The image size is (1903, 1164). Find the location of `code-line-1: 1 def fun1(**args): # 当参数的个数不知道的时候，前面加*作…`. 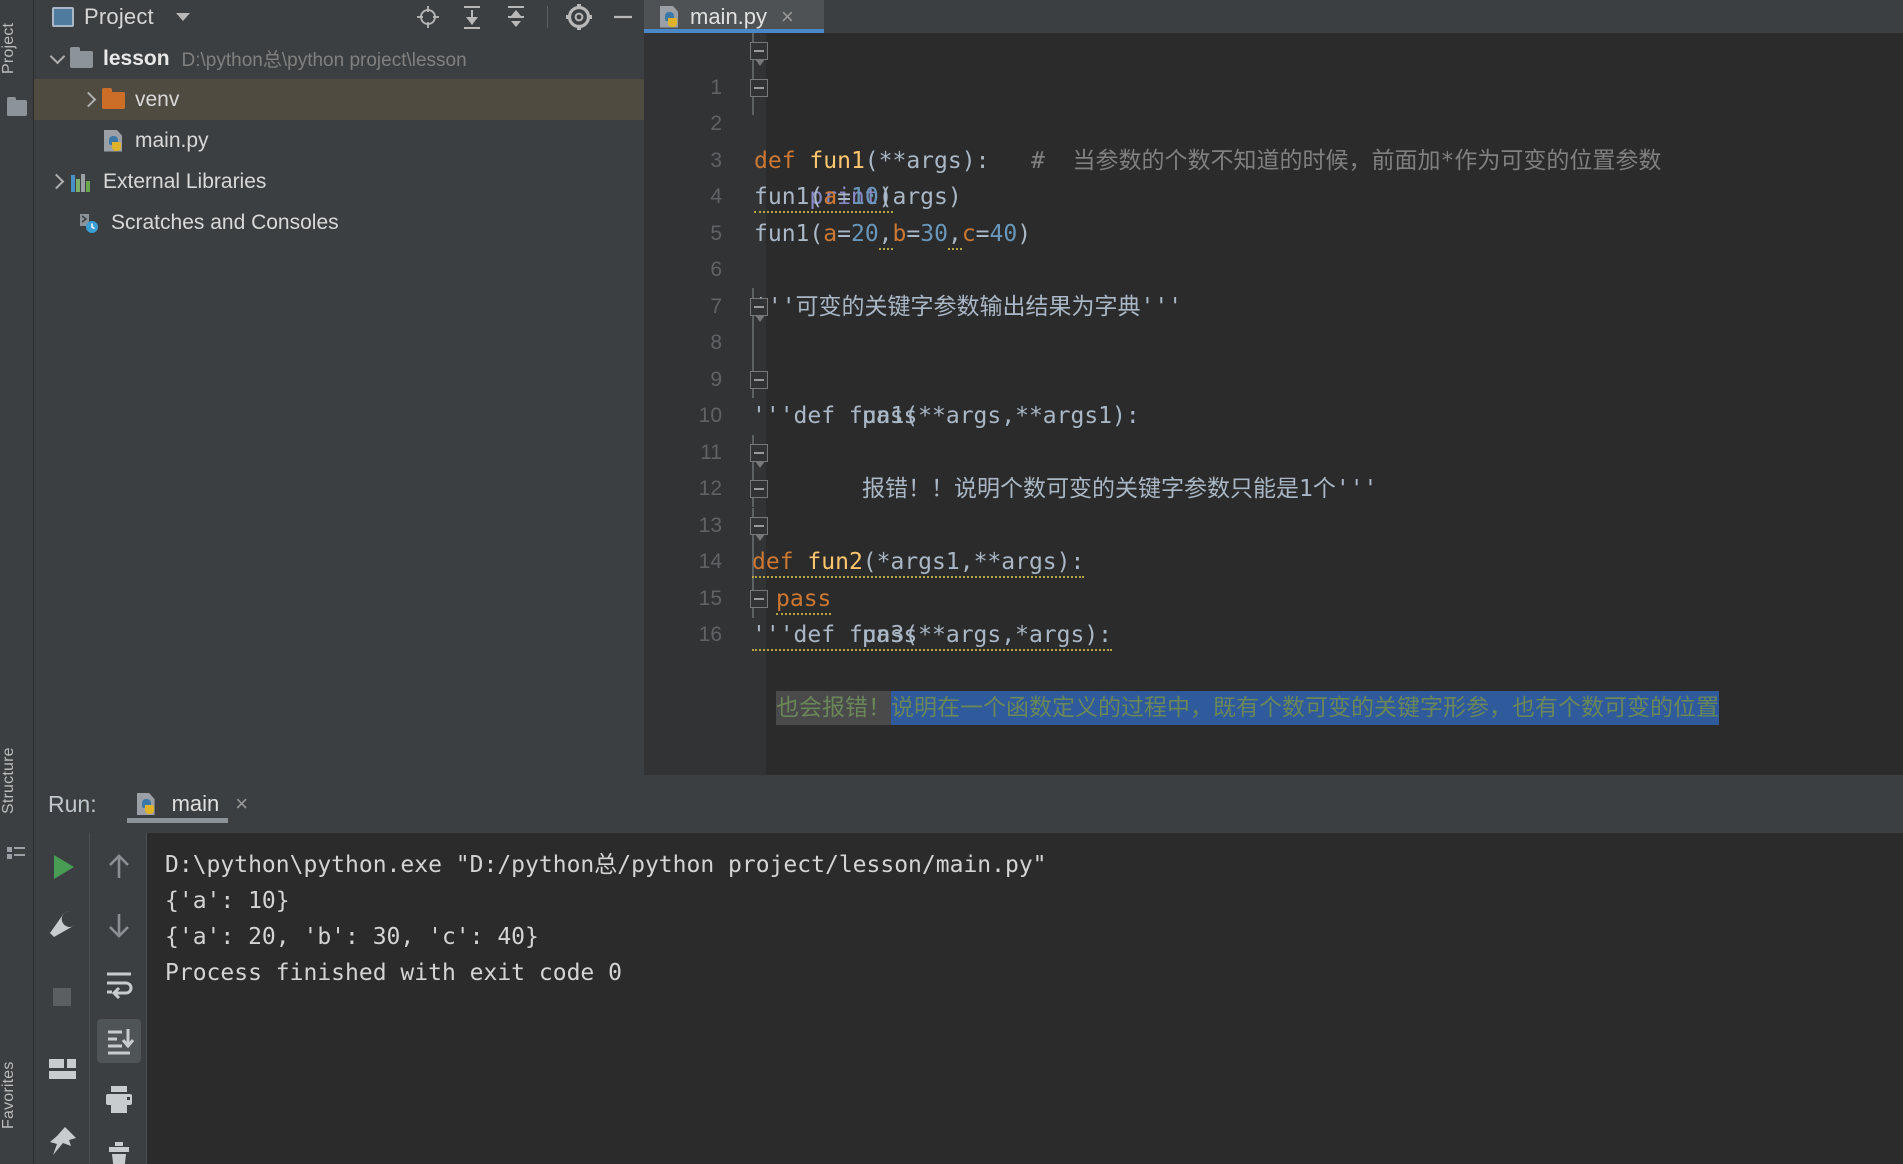

code-line-1: 1 def fun1(**args): # 当参数的个数不知道的时候，前面加*作… is located at coordinates (1273, 103).